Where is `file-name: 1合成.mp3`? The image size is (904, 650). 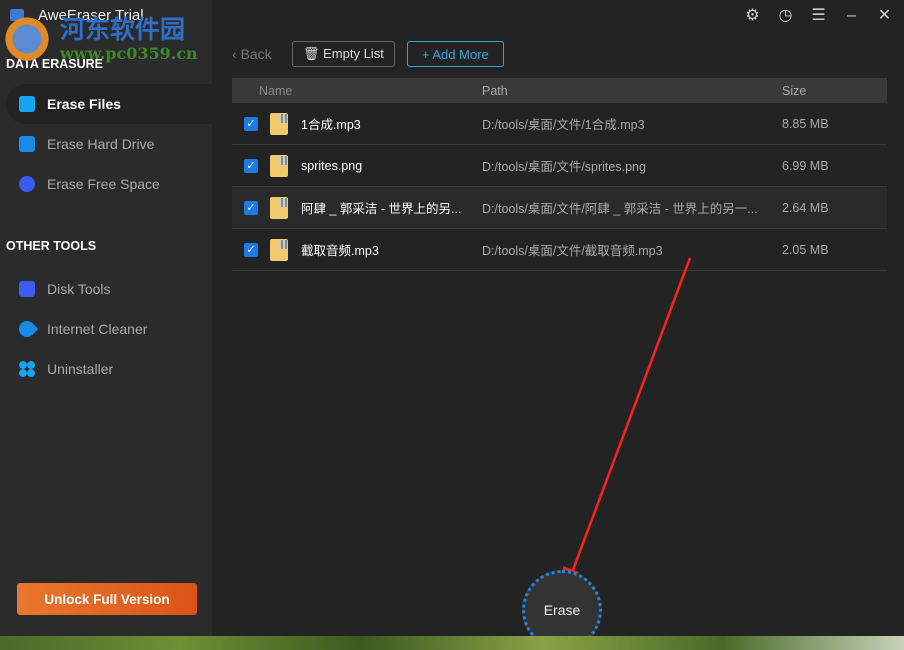 file-name: 1合成.mp3 is located at coordinates (331, 125).